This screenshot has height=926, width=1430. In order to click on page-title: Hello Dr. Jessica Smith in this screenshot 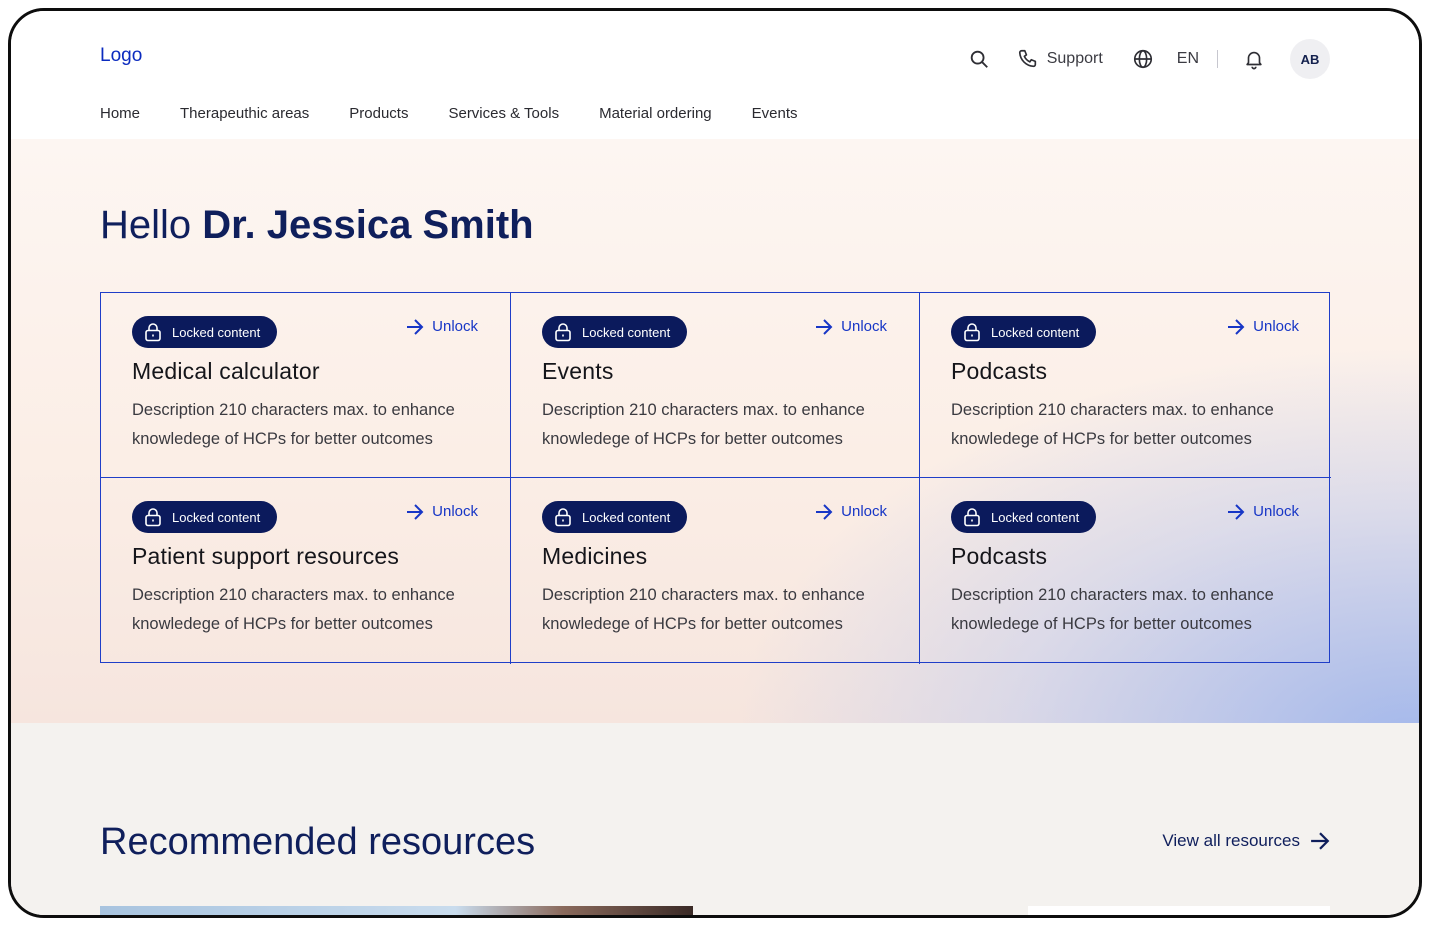, I will do `click(317, 225)`.